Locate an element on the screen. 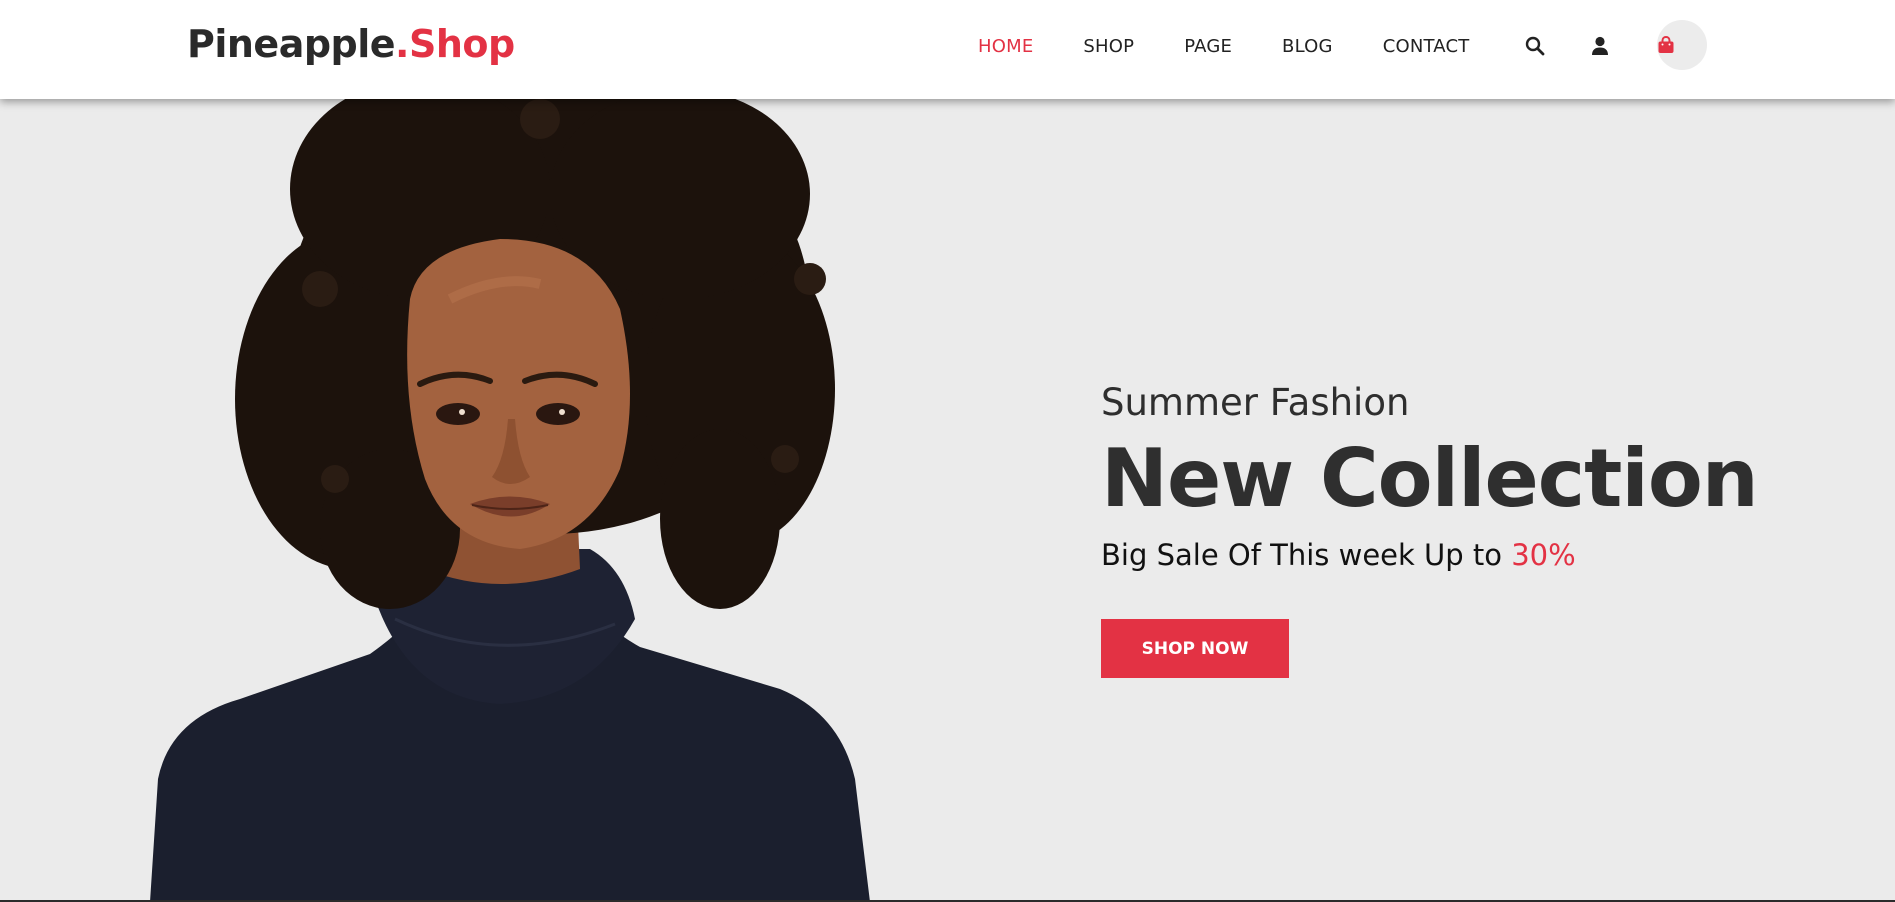 Image resolution: width=1895 pixels, height=902 pixels. hero-subtitle: Summer Fashion is located at coordinates (1255, 402).